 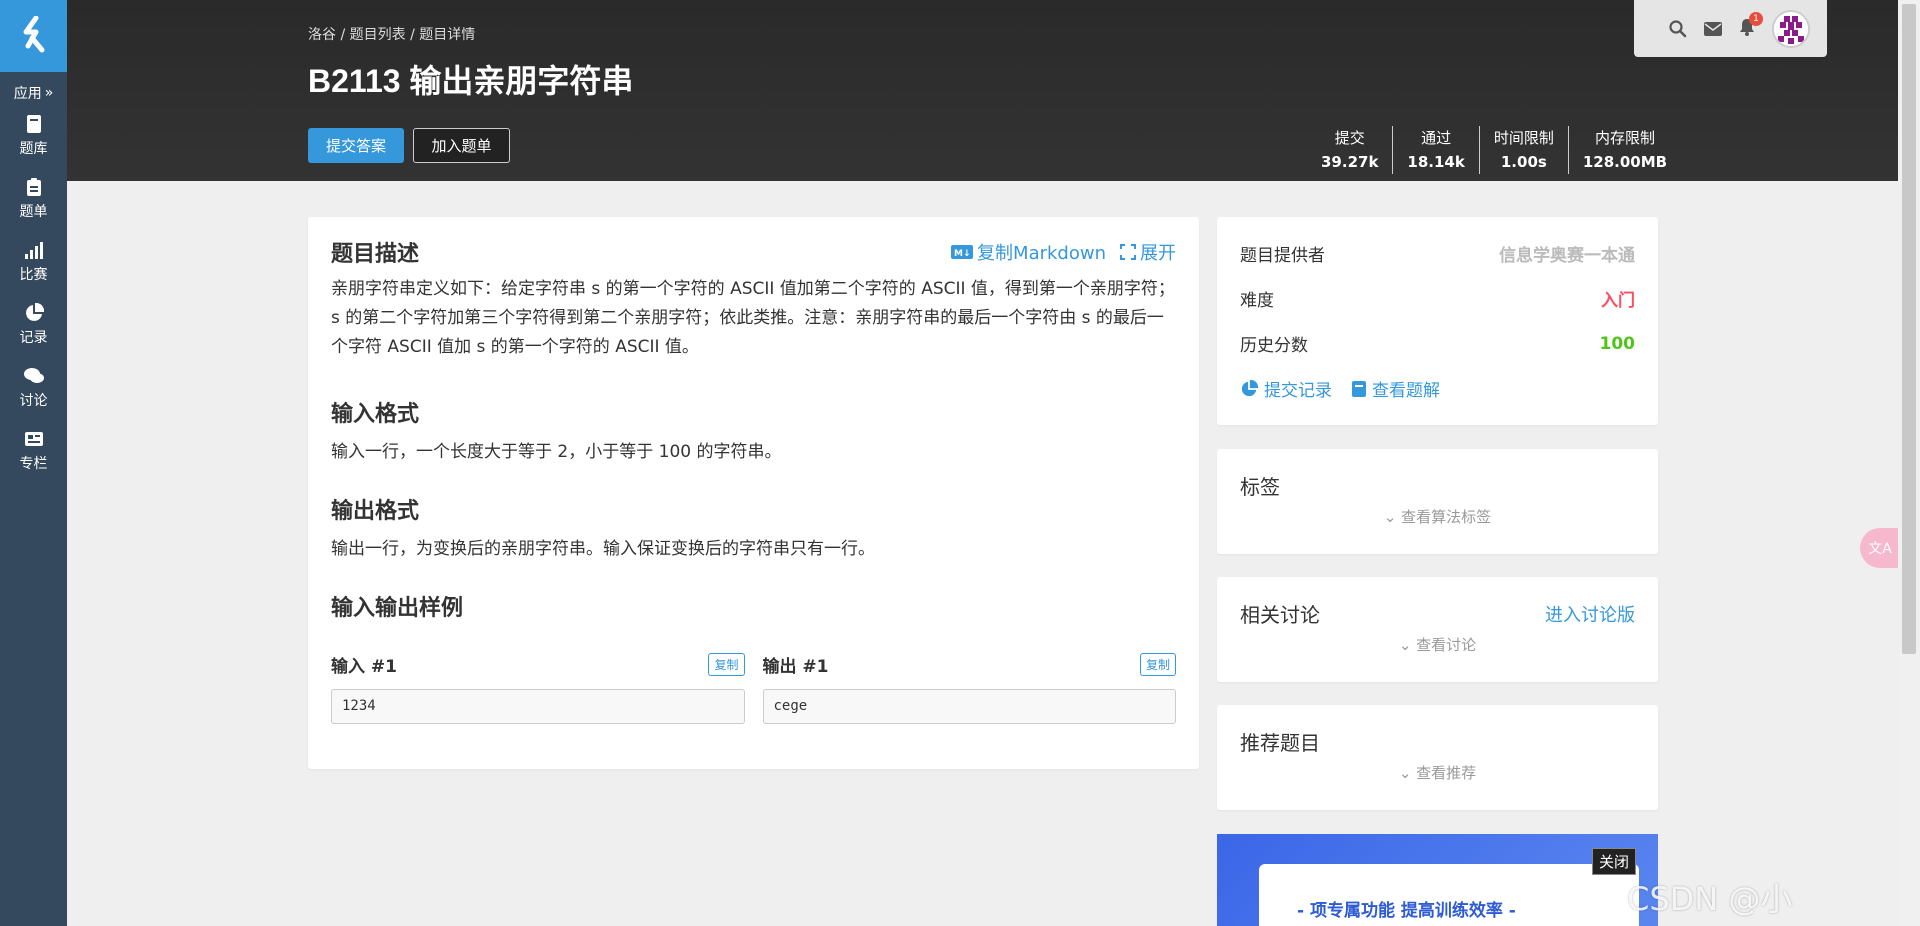 I want to click on output-format-text: 输出一行，为变换后的亲朋字符串。输入保证变换后的字符串只有一行。, so click(x=603, y=549).